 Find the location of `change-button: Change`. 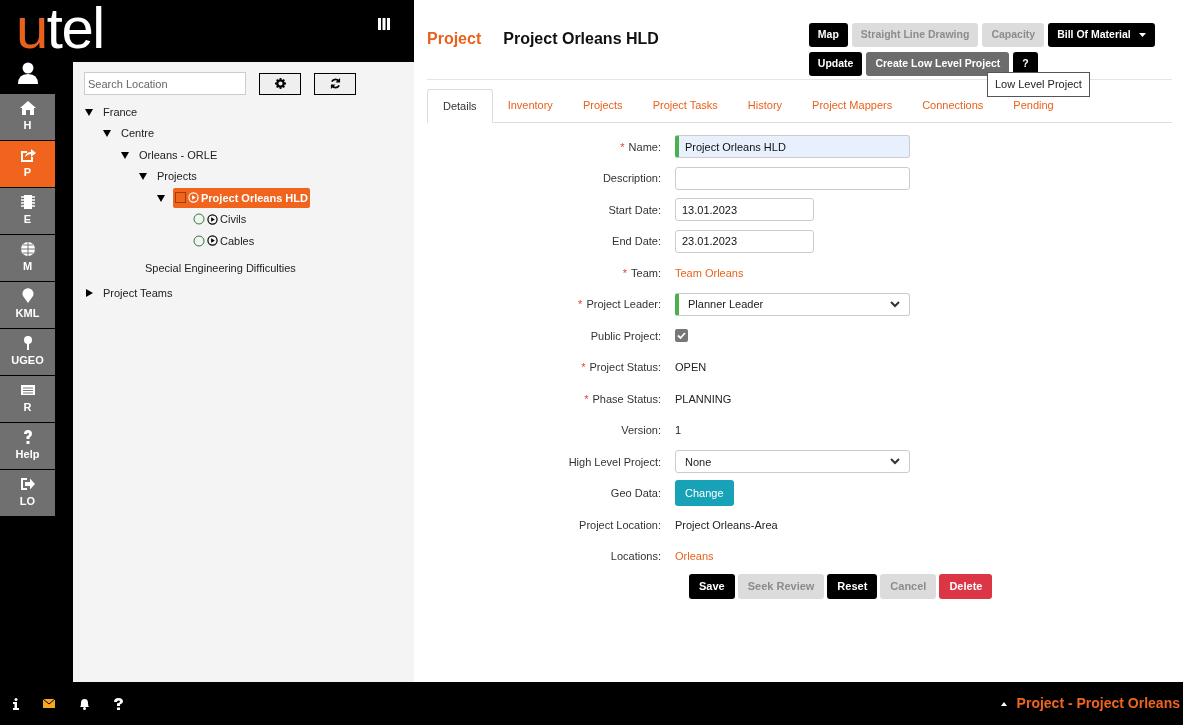

change-button: Change is located at coordinates (704, 493).